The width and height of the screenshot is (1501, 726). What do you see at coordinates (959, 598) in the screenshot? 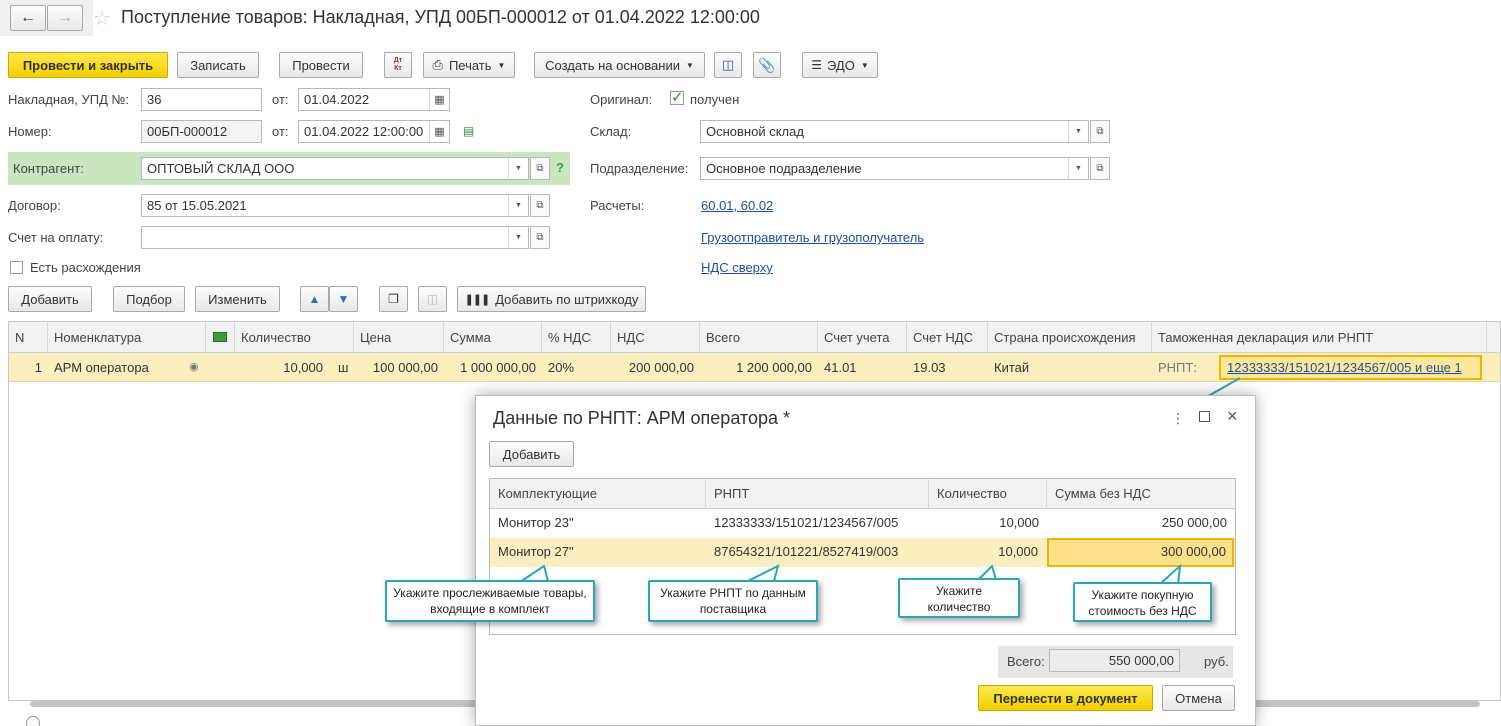
I see `callout-quantity: Укажите количество` at bounding box center [959, 598].